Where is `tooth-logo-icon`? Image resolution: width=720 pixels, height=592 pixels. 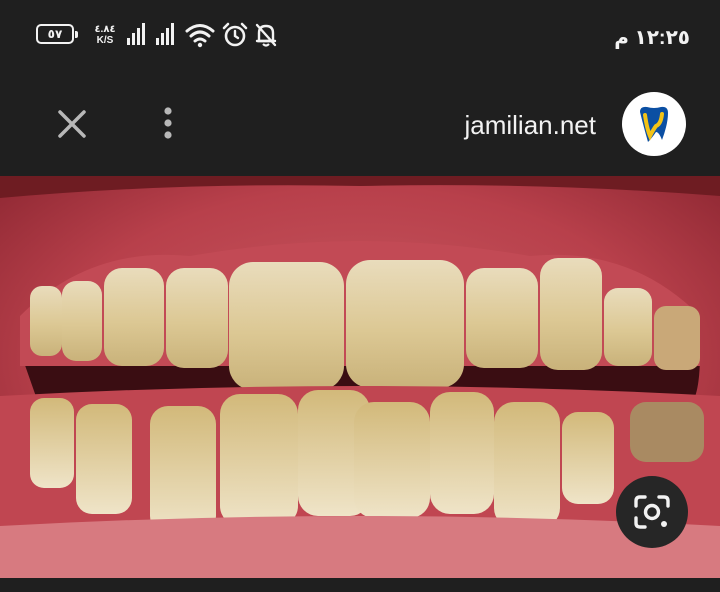 tooth-logo-icon is located at coordinates (654, 124).